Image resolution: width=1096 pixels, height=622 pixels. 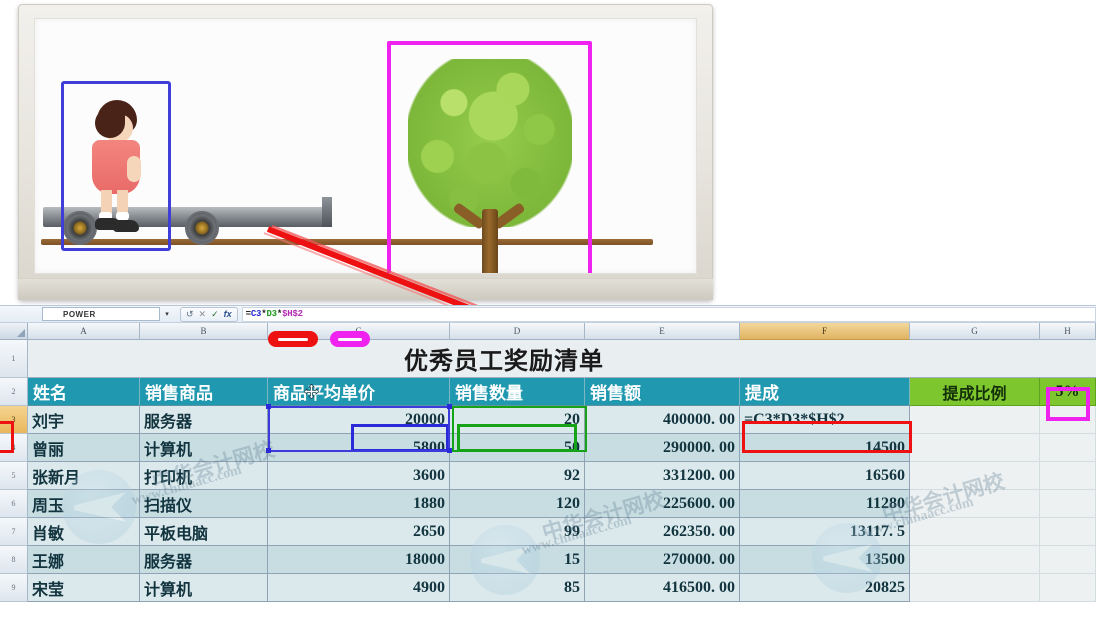 I want to click on cell-h1, so click(x=1068, y=359).